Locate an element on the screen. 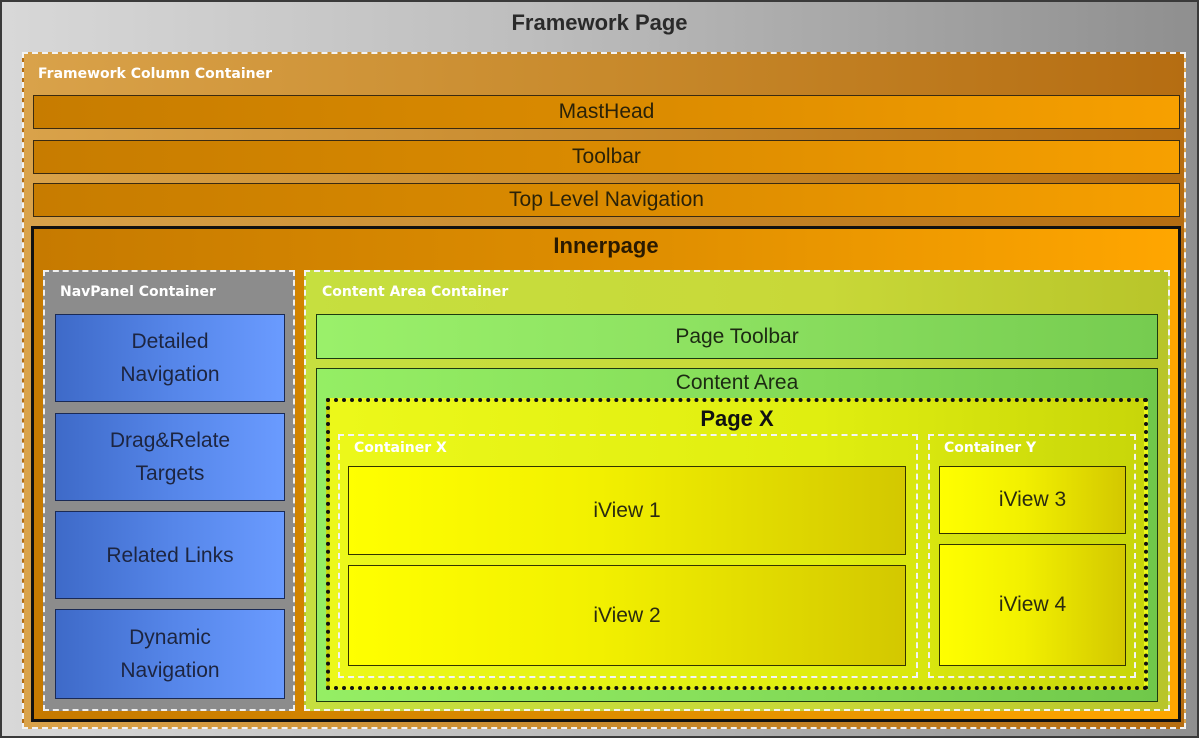 This screenshot has height=738, width=1199. navpanel-drag-relate-targets: Drag&Relate Targets is located at coordinates (170, 457).